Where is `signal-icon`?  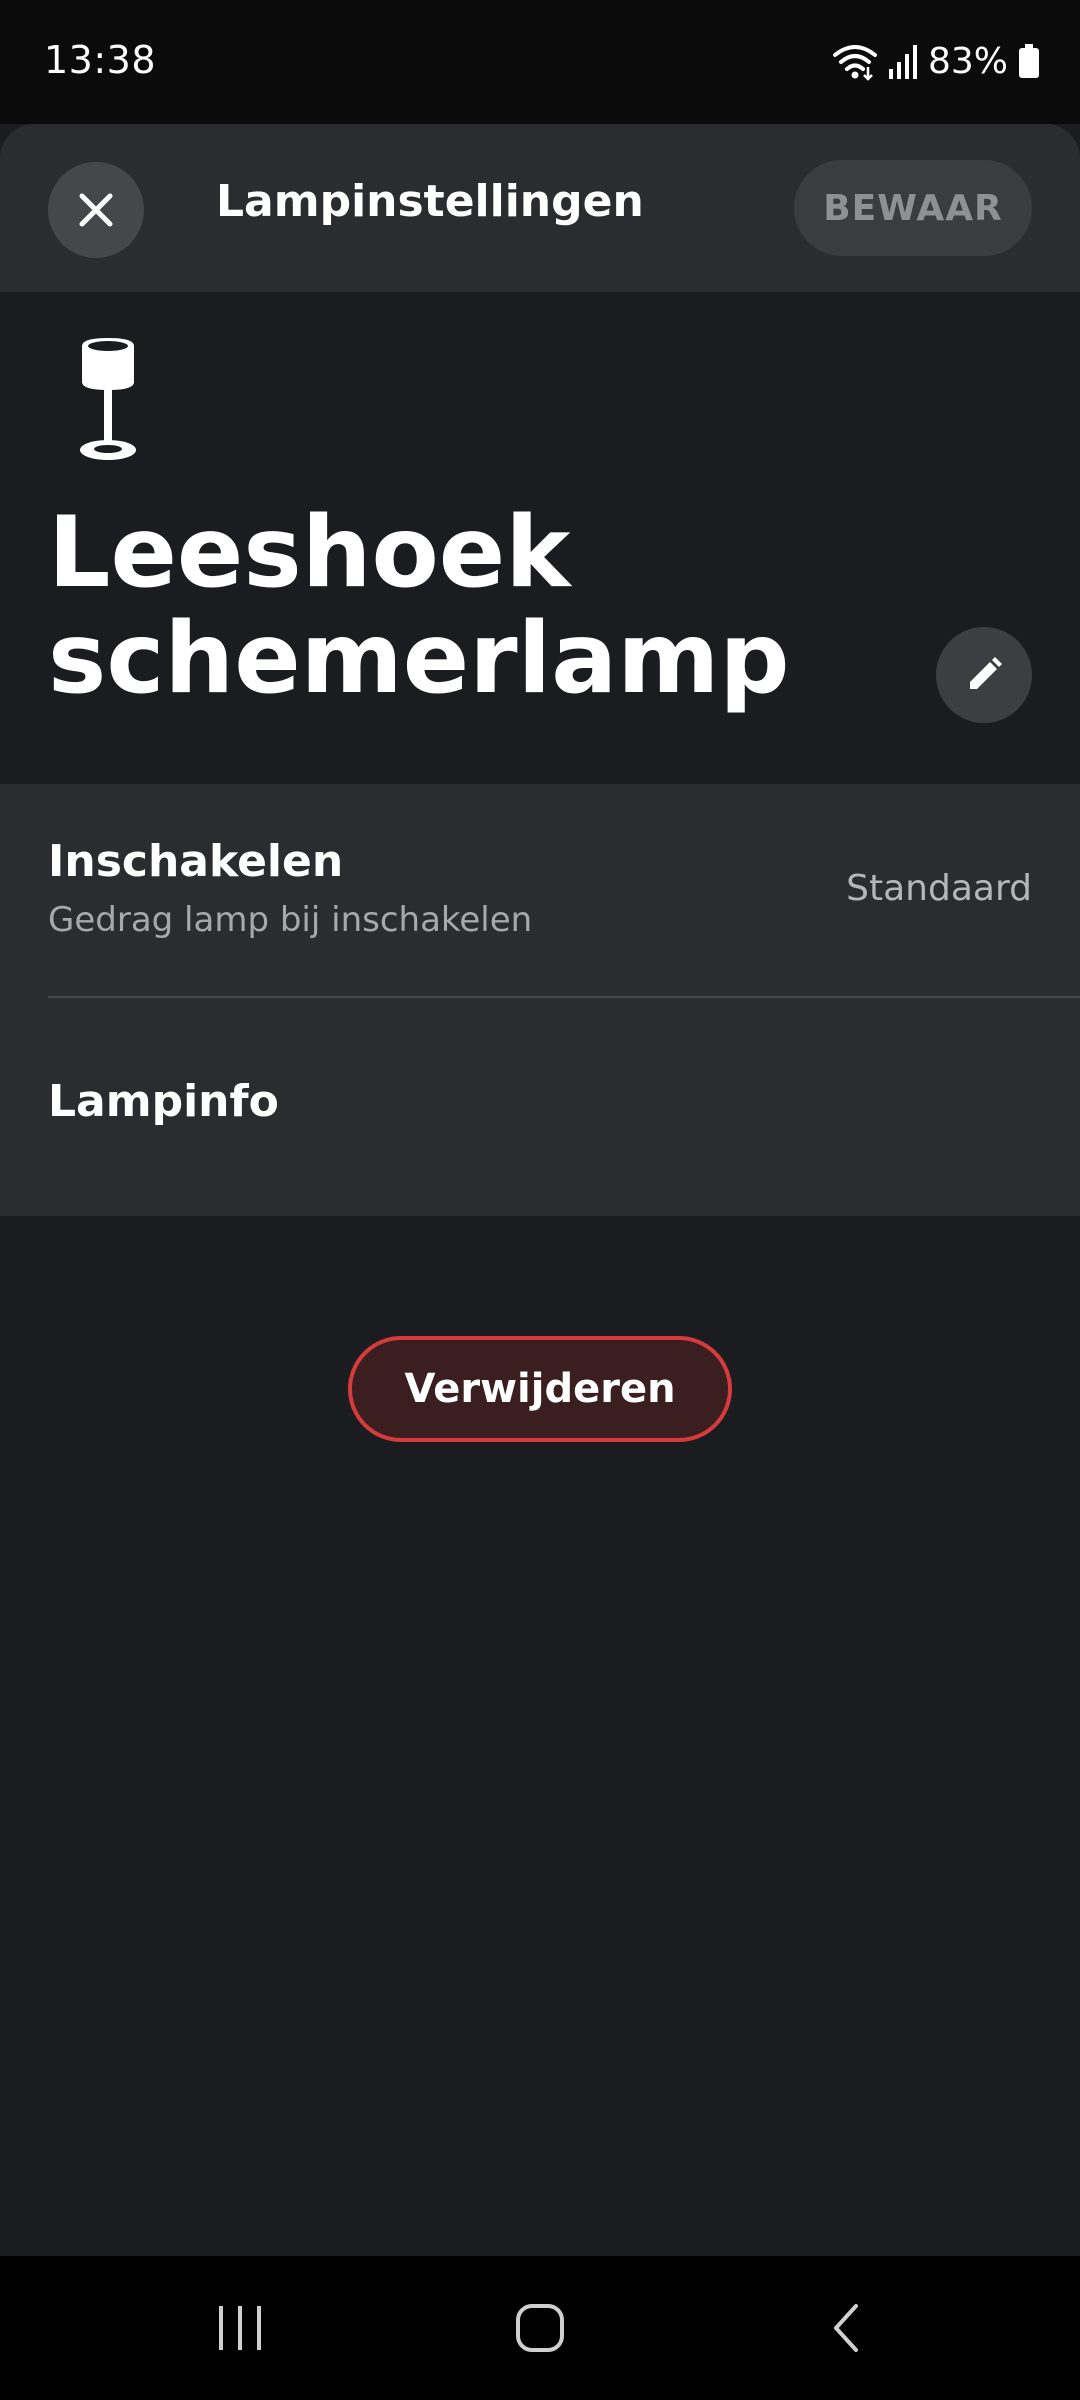 signal-icon is located at coordinates (902, 62).